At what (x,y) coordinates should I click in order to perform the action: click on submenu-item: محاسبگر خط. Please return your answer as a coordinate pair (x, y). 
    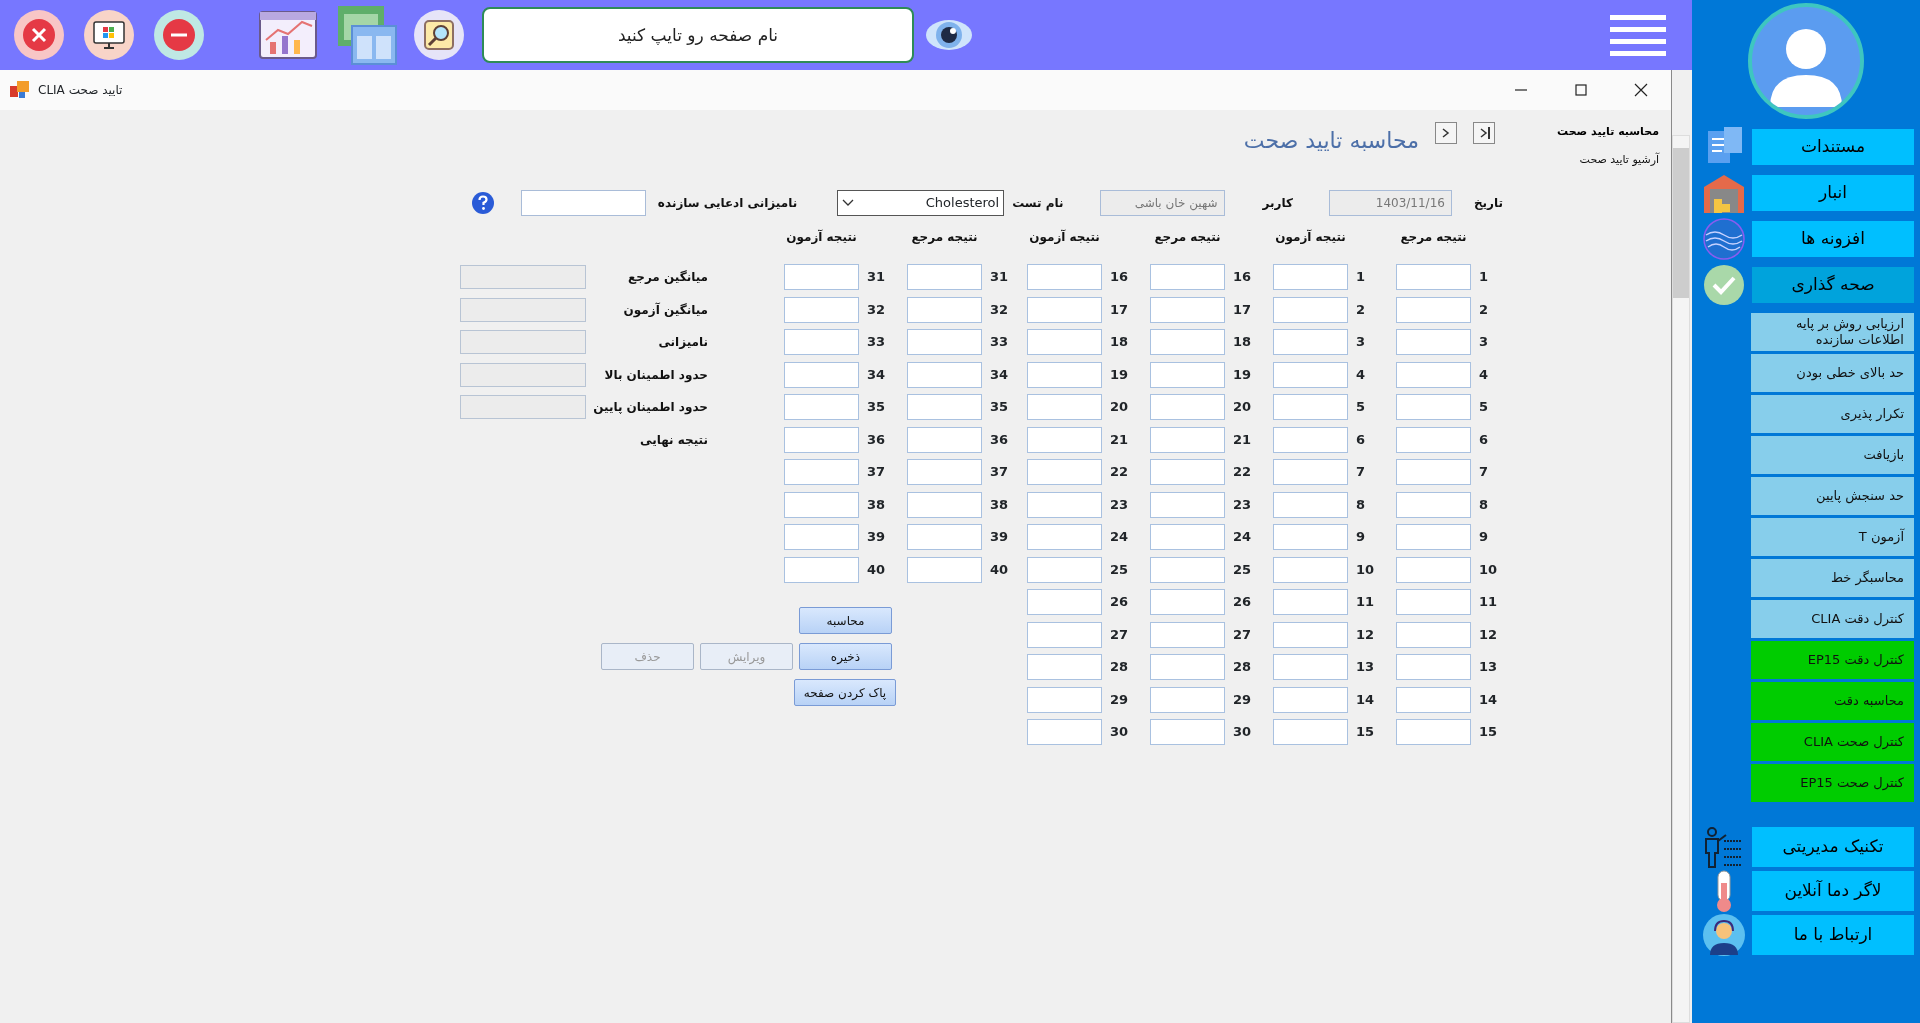
    Looking at the image, I should click on (1832, 578).